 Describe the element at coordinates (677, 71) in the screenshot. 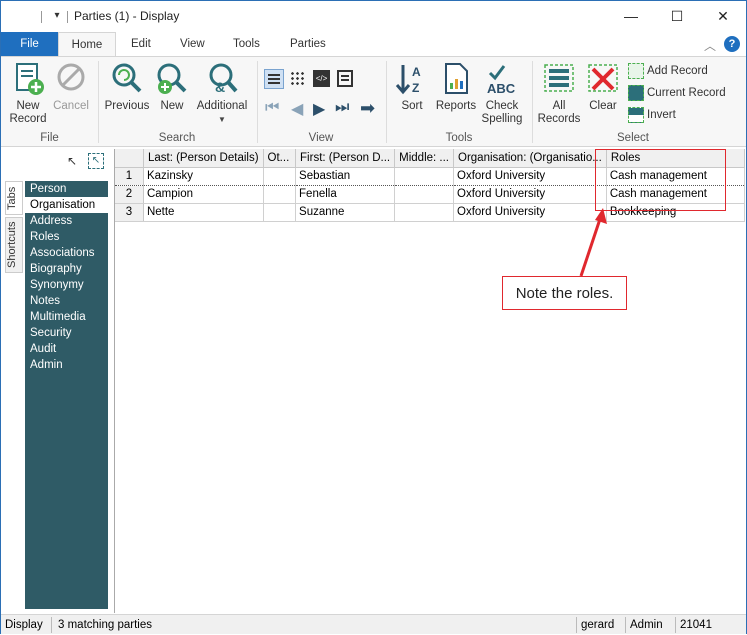

I see `add-record-label: Add Record` at that location.